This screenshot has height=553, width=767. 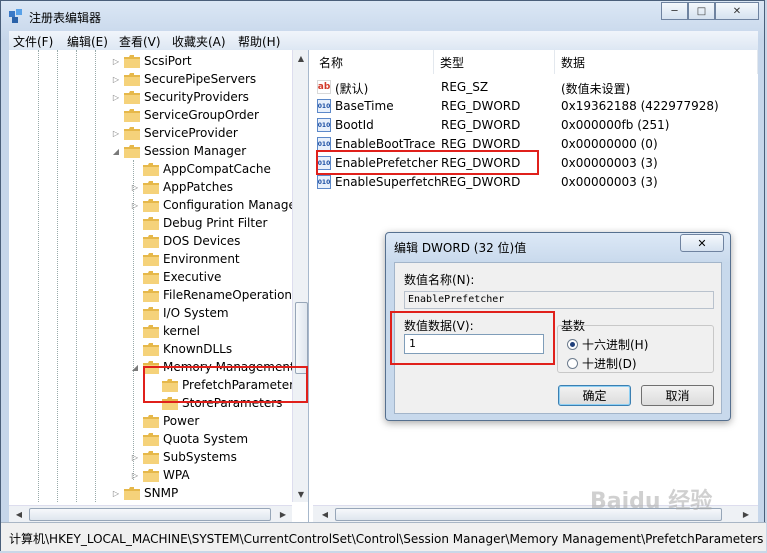 I want to click on tree-item-label: Configuration Manager, so click(x=232, y=205).